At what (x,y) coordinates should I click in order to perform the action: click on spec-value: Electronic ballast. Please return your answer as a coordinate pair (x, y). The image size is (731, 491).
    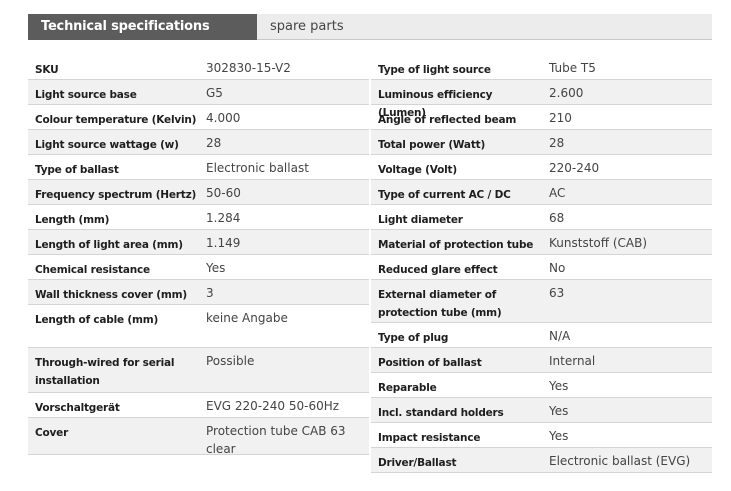
    Looking at the image, I should click on (257, 168).